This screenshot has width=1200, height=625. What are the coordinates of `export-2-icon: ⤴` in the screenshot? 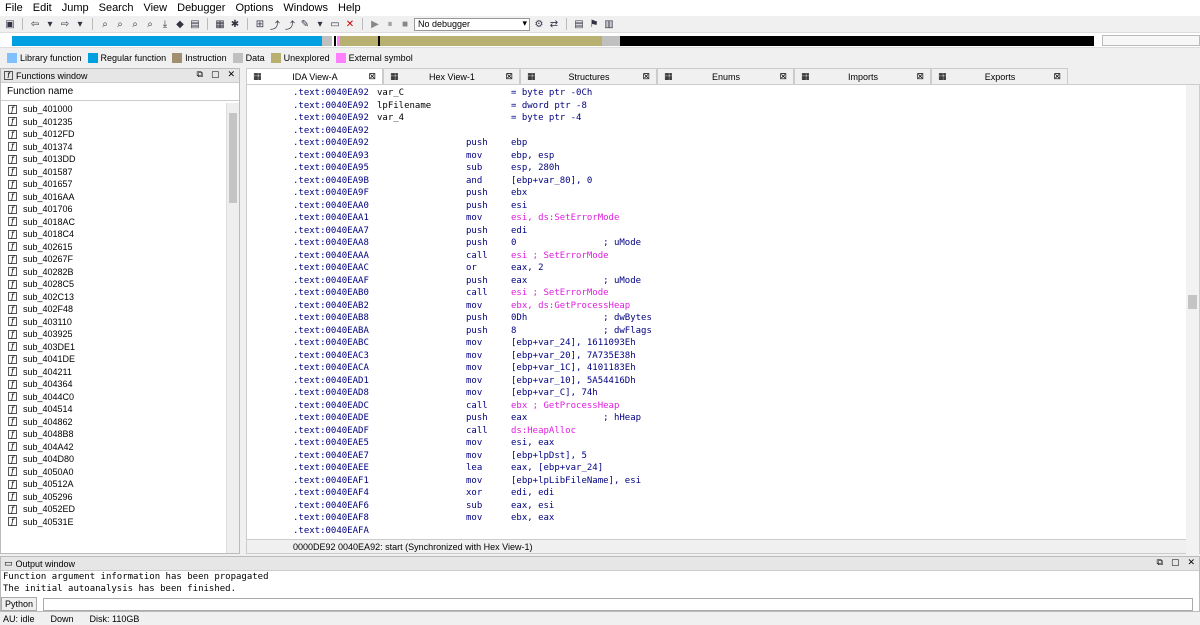 It's located at (290, 25).